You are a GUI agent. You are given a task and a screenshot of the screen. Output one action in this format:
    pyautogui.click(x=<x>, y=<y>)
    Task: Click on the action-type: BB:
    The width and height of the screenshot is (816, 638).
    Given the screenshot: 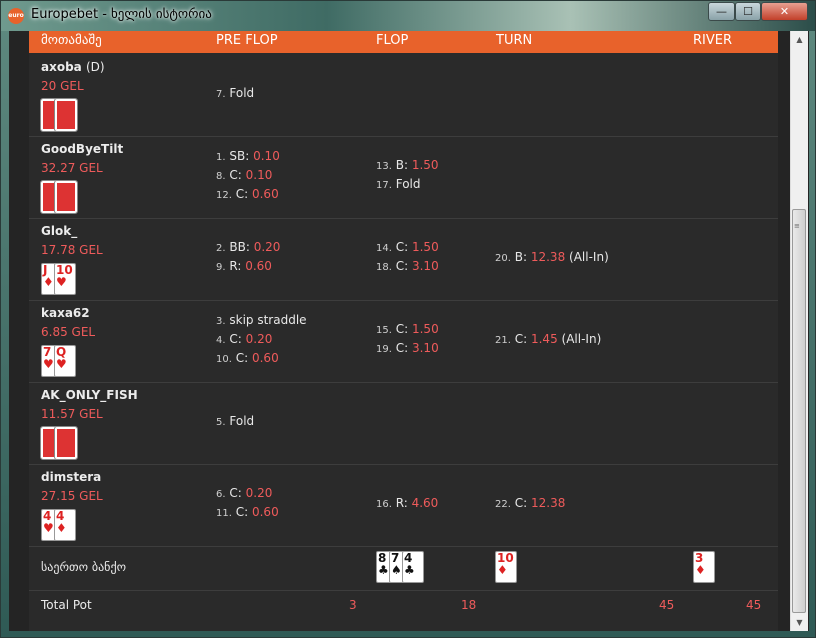 What is the action you would take?
    pyautogui.click(x=239, y=247)
    